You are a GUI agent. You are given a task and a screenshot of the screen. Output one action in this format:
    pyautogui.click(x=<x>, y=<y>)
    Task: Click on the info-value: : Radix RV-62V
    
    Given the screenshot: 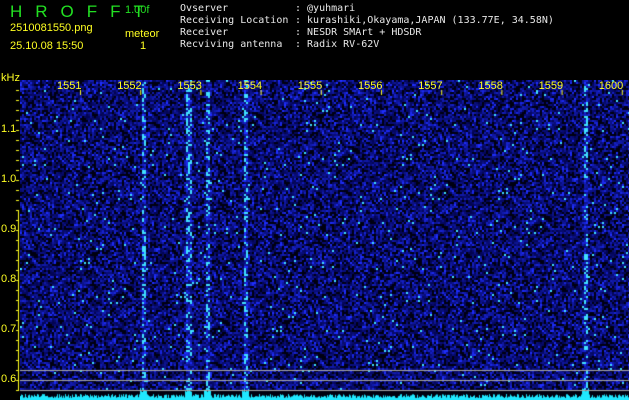 What is the action you would take?
    pyautogui.click(x=337, y=44)
    